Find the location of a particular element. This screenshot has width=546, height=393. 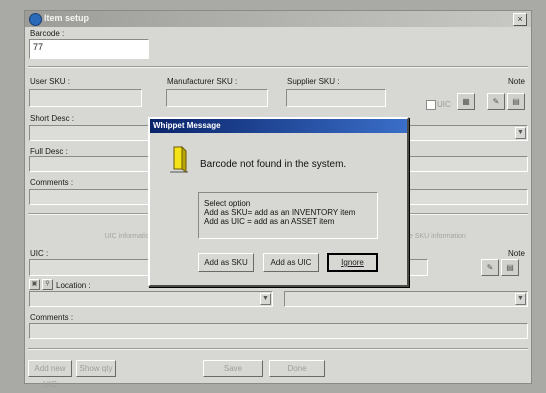

supplier-sku-label: Supplier SKU : is located at coordinates (313, 81).